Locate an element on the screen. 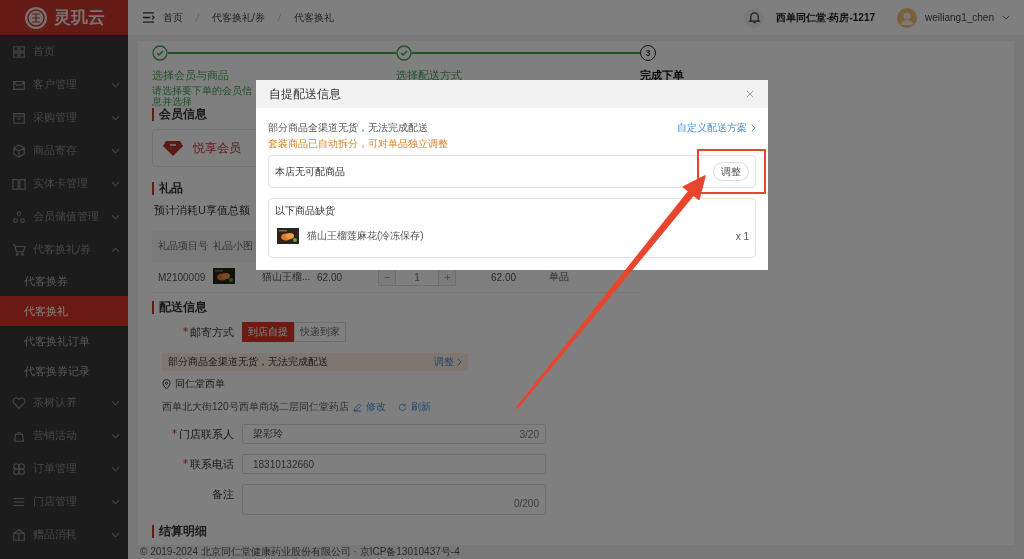 Image resolution: width=1024 pixels, height=559 pixels. step-description: 请选择要下单的会员信息并选择 is located at coordinates (202, 96).